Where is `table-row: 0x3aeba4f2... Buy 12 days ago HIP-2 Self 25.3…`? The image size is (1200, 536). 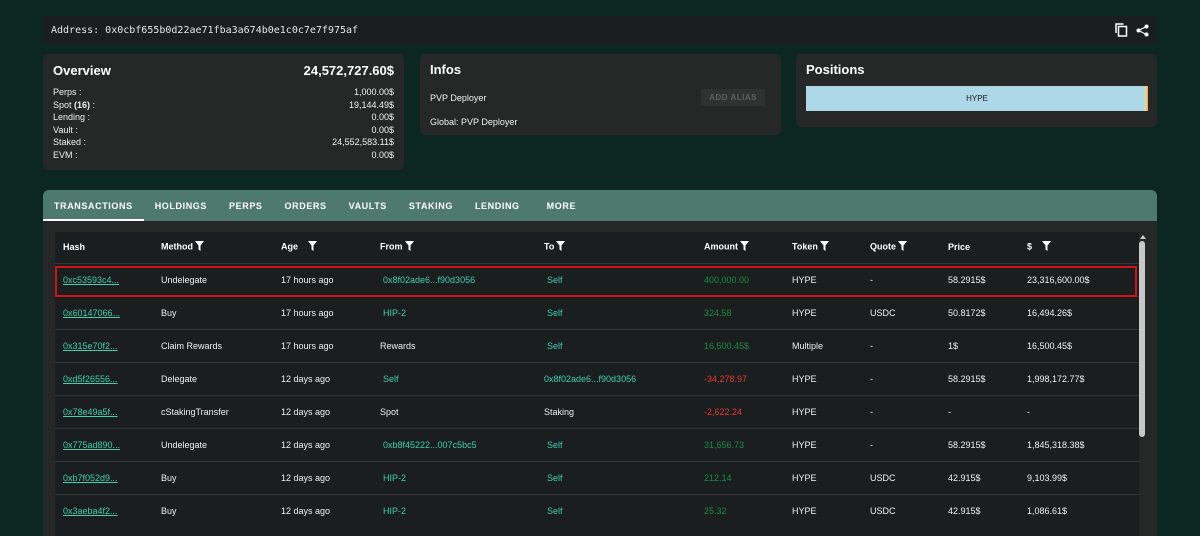 table-row: 0x3aeba4f2... Buy 12 days ago HIP-2 Self 25.3… is located at coordinates (597, 510).